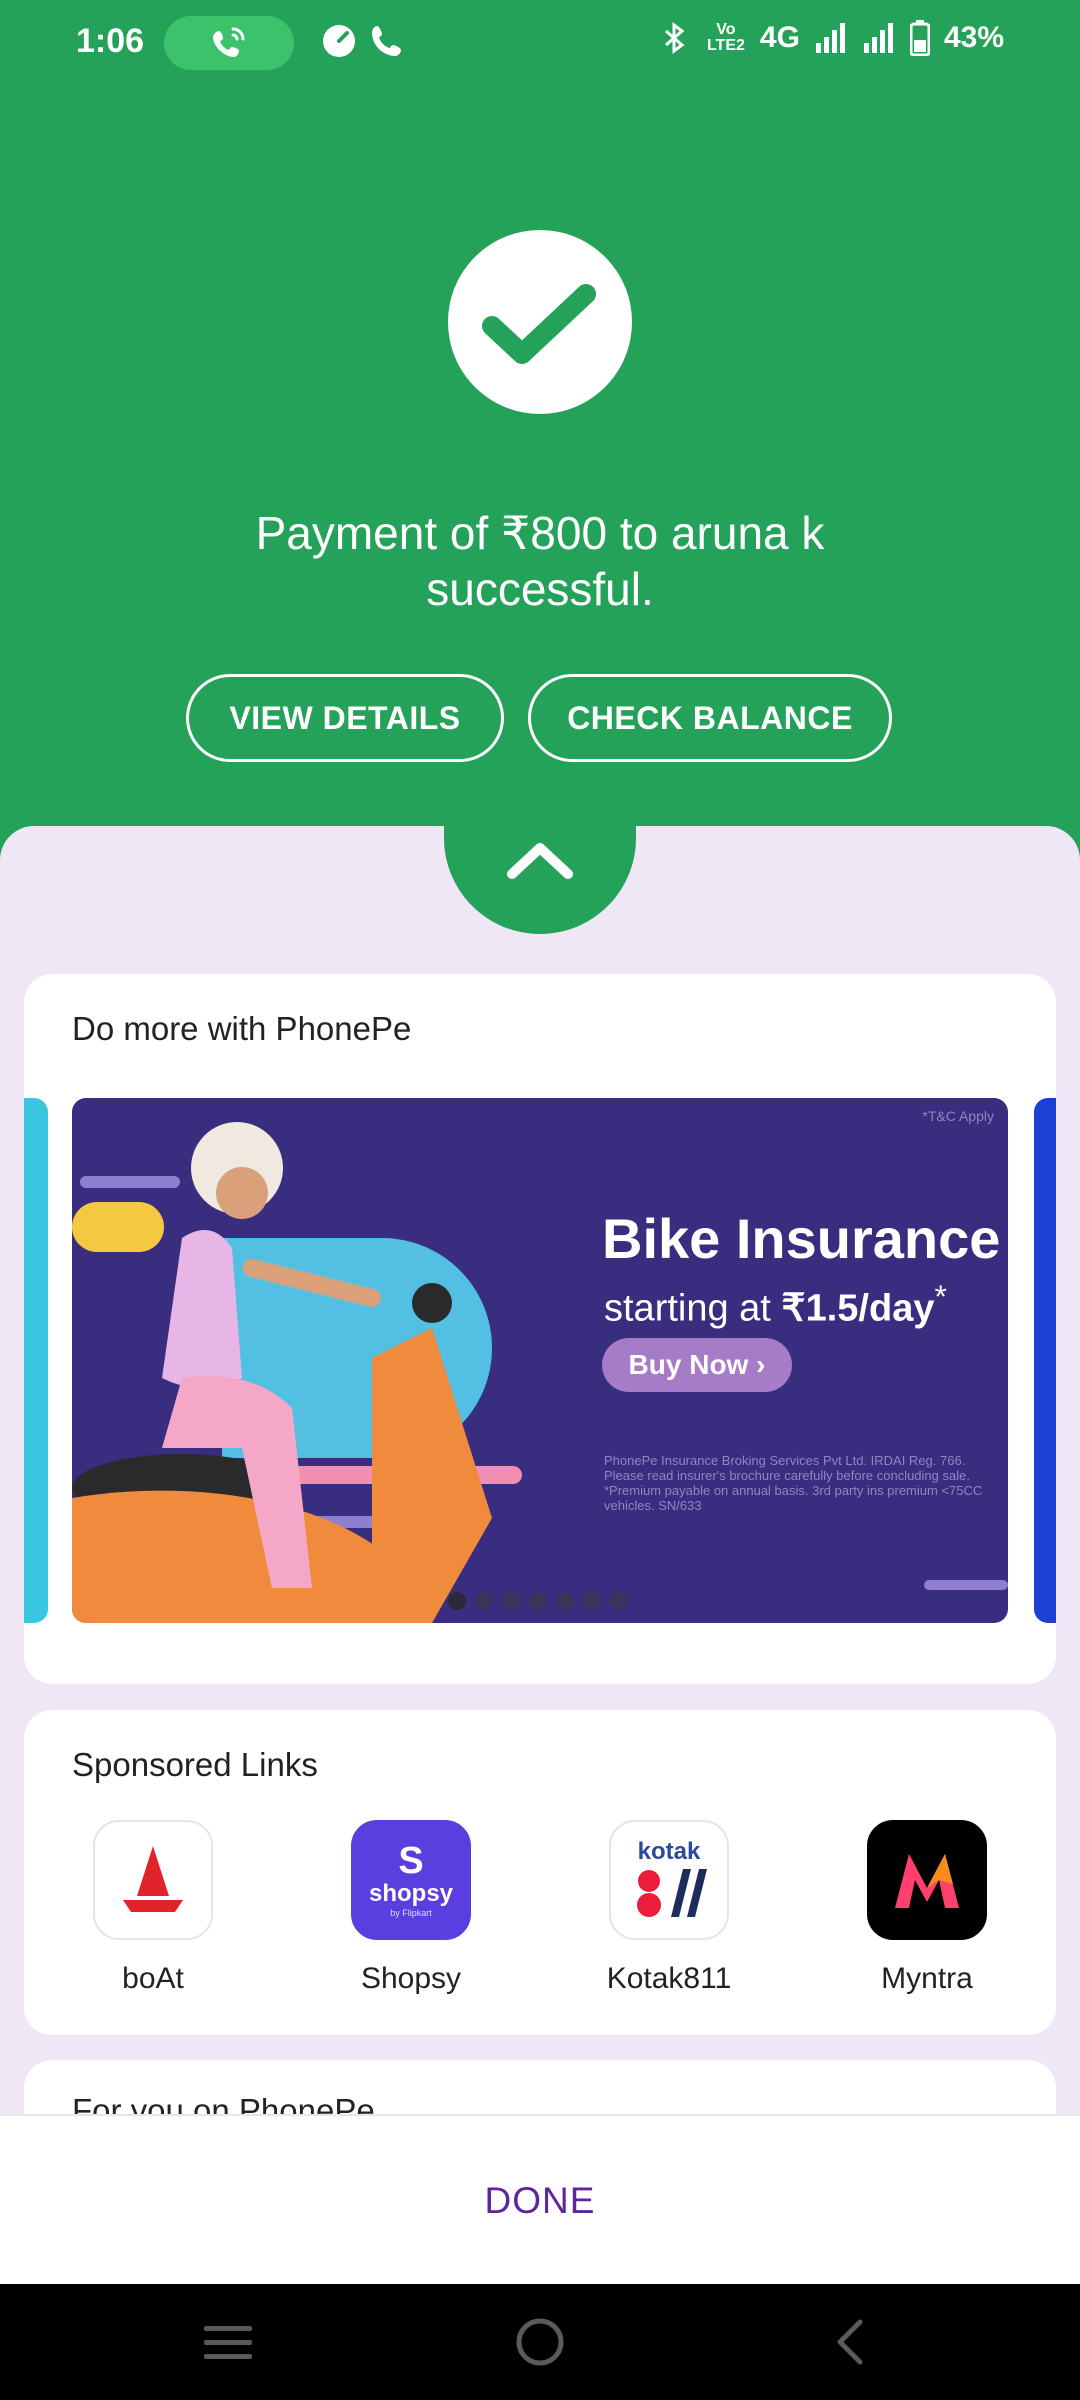 The image size is (1080, 2400). What do you see at coordinates (919, 38) in the screenshot?
I see `battery-icon` at bounding box center [919, 38].